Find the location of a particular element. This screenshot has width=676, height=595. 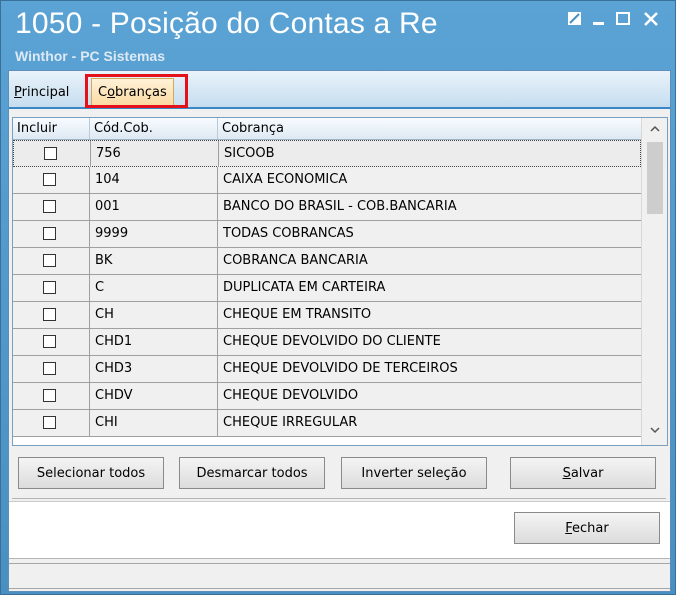

bottom-panel: Fechar is located at coordinates (339, 530).